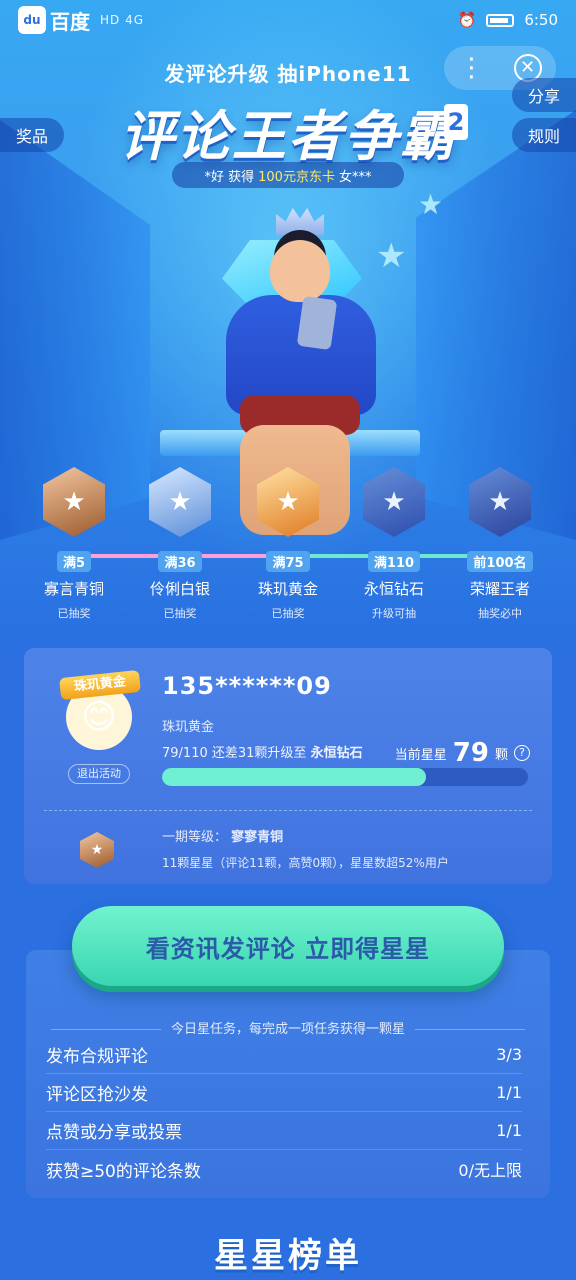  What do you see at coordinates (500, 613) in the screenshot?
I see `rank-status: 抽奖必中` at bounding box center [500, 613].